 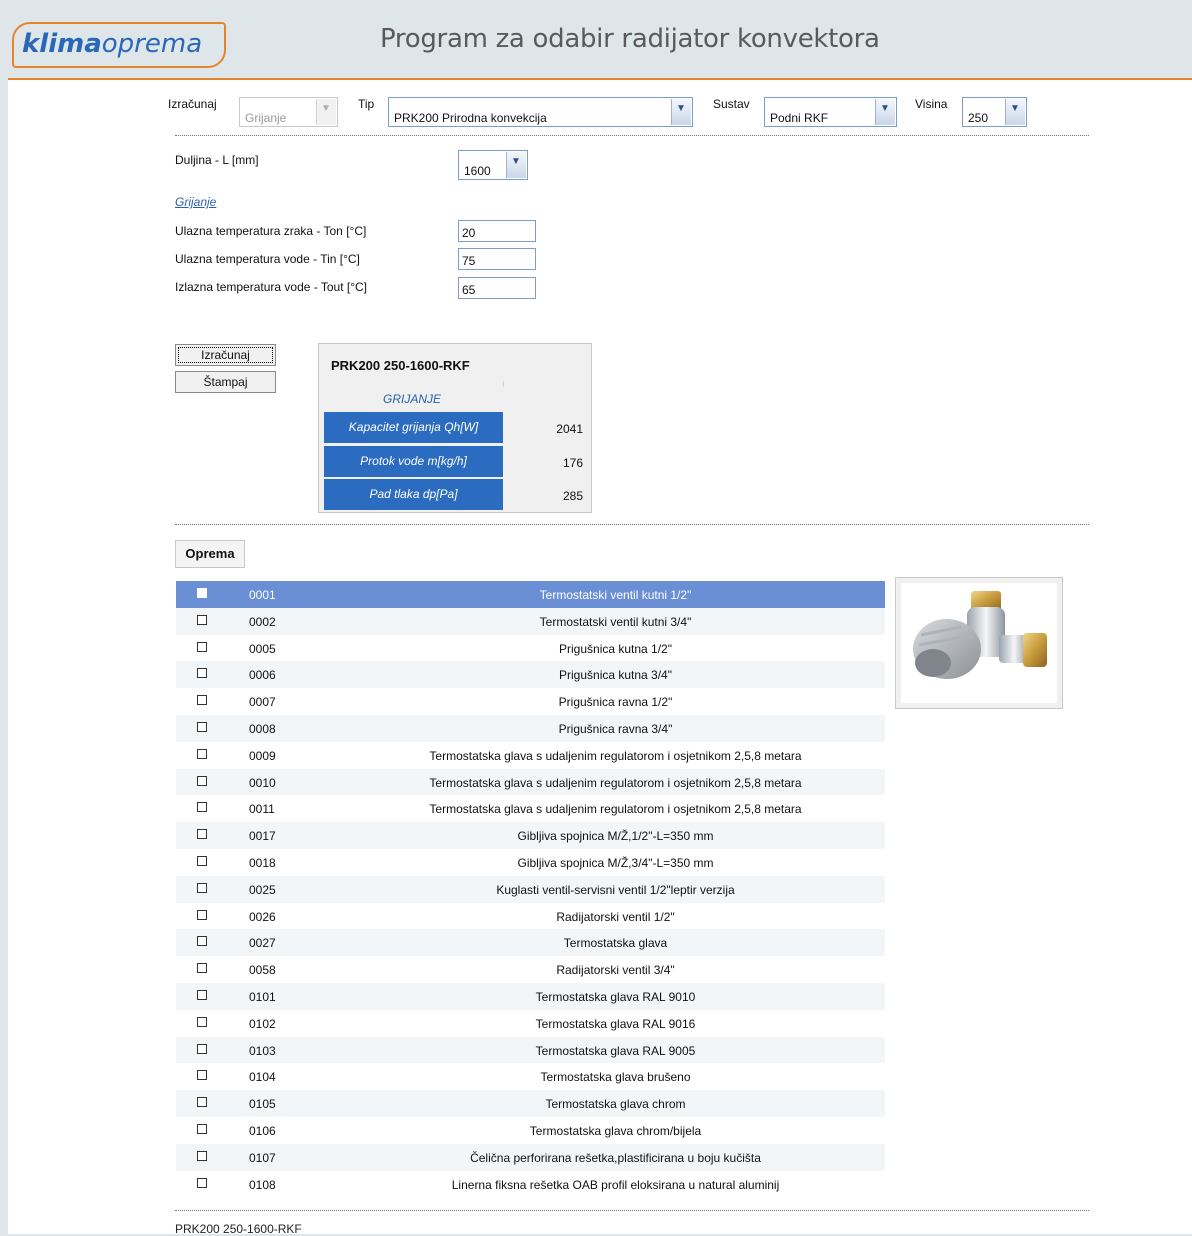 I want to click on grid-line, so click(x=503, y=384).